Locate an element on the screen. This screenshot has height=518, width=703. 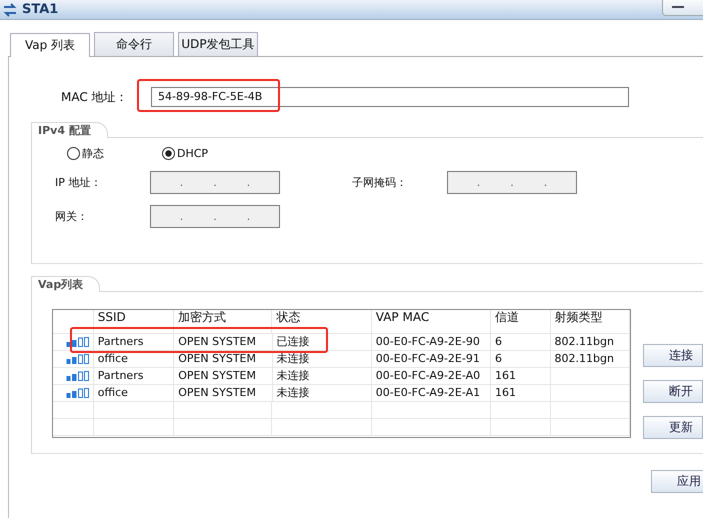
column-header: 加密方式 is located at coordinates (202, 317).